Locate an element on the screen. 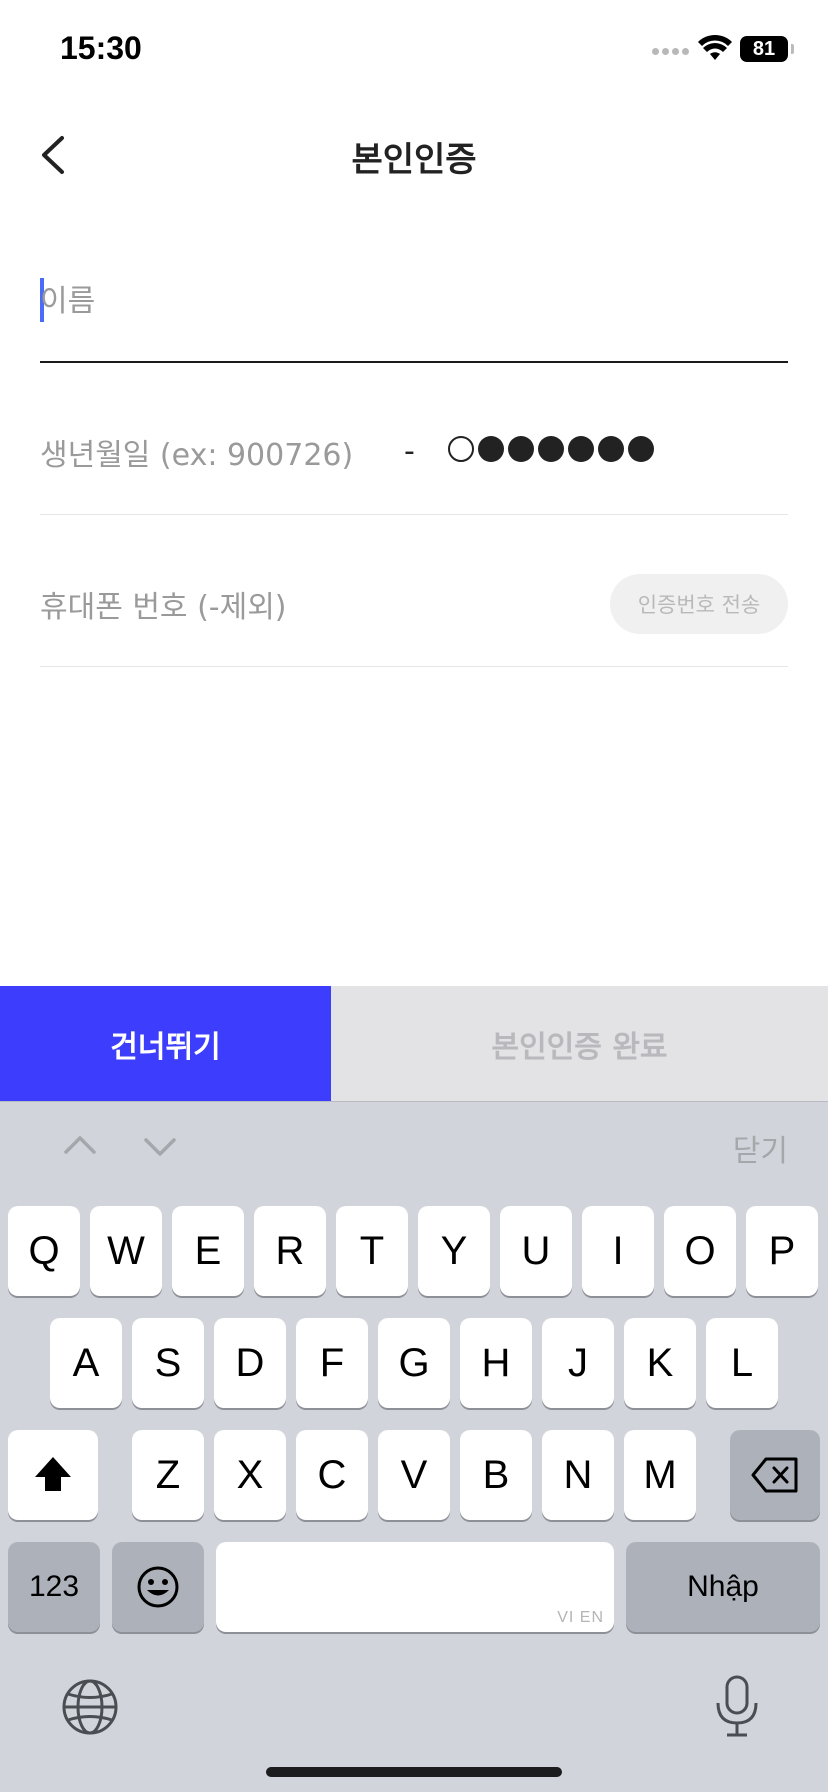 The height and width of the screenshot is (1792, 828). key-e: E is located at coordinates (208, 1251).